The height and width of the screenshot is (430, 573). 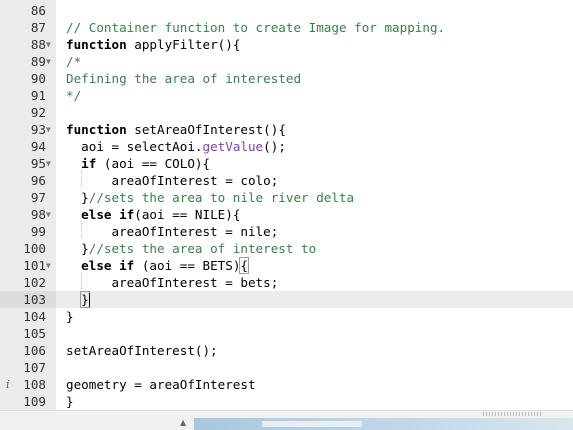 I want to click on code-segment: (aoi == NILE){, so click(x=187, y=214).